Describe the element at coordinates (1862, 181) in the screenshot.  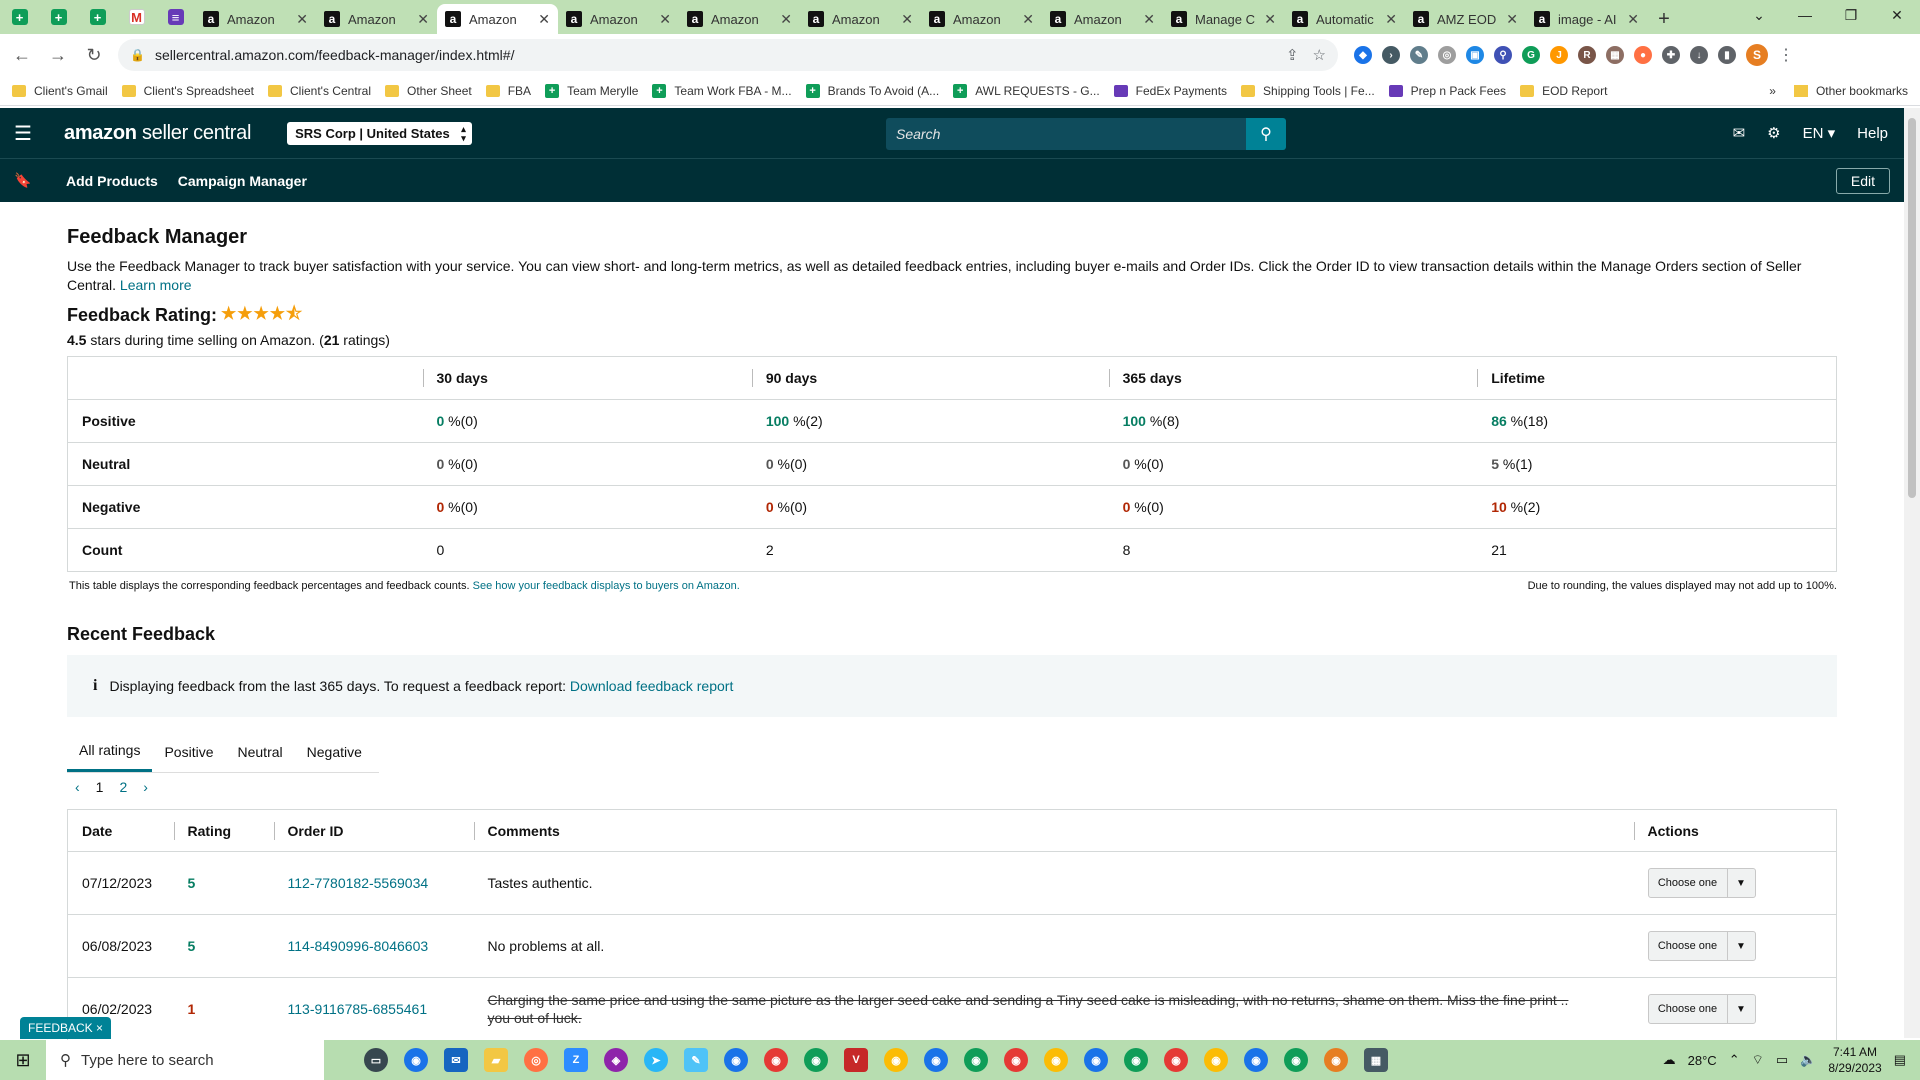
I see `edit-nav-button: Edit` at that location.